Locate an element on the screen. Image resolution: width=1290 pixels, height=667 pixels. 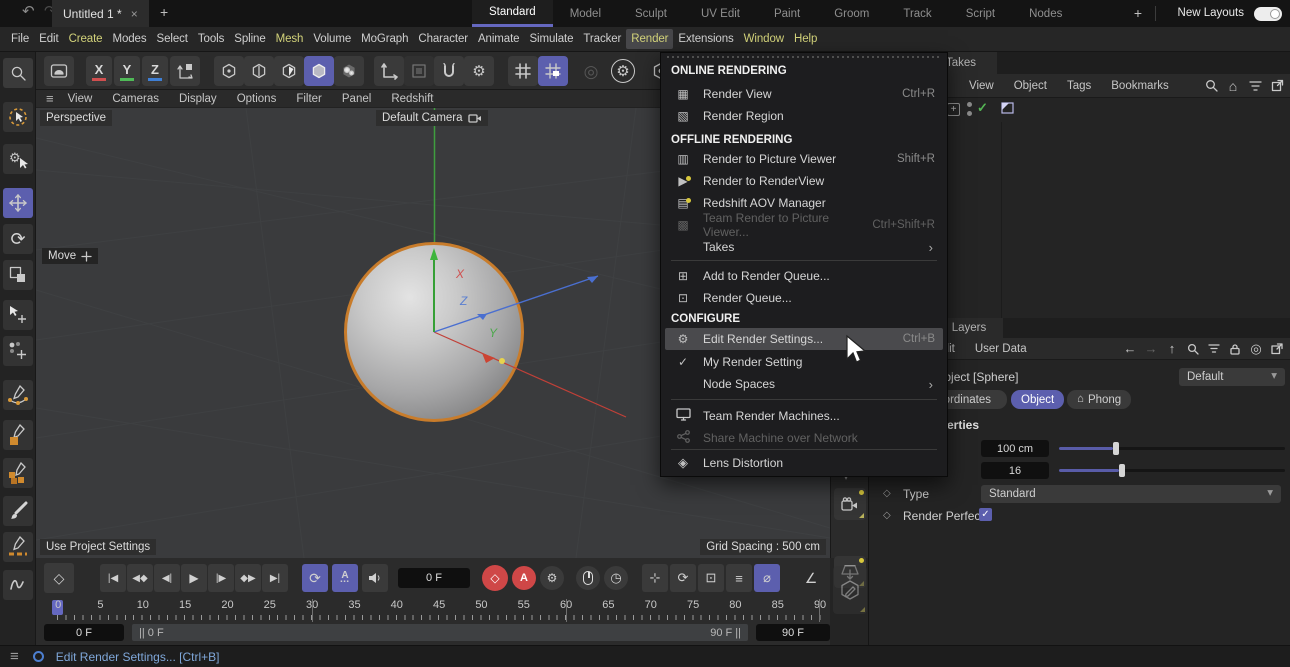
lock-icon is located at coordinates (1235, 349).